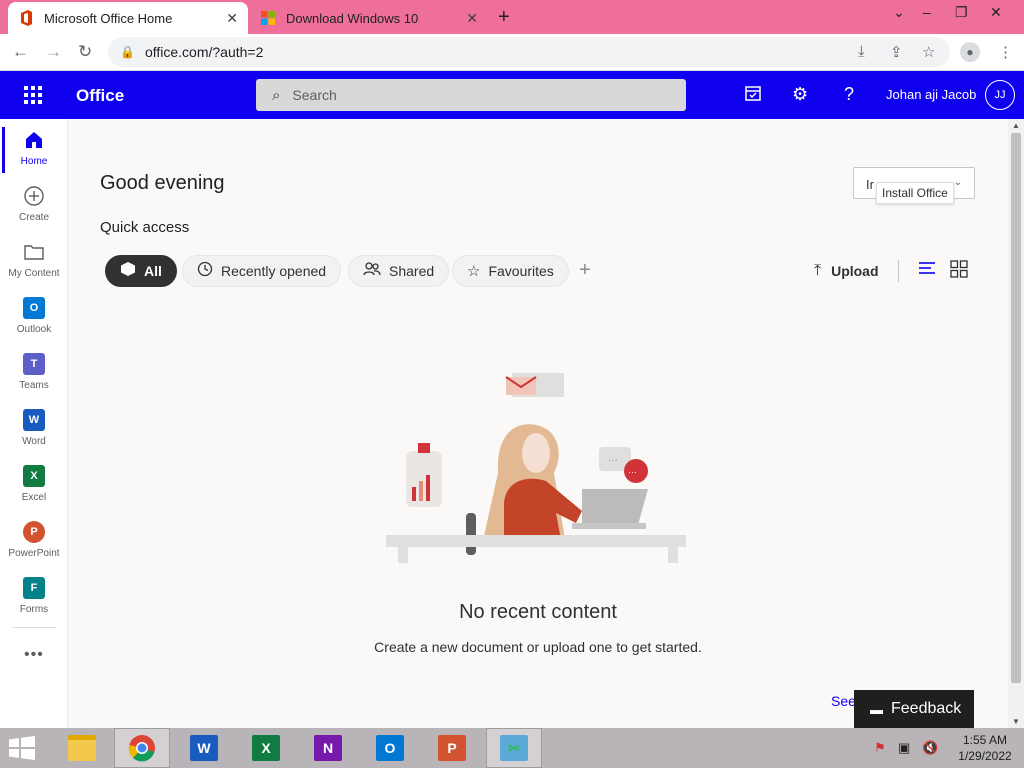 This screenshot has height=768, width=1024. Describe the element at coordinates (915, 193) in the screenshot. I see `install-office-tooltip: Install Office` at that location.